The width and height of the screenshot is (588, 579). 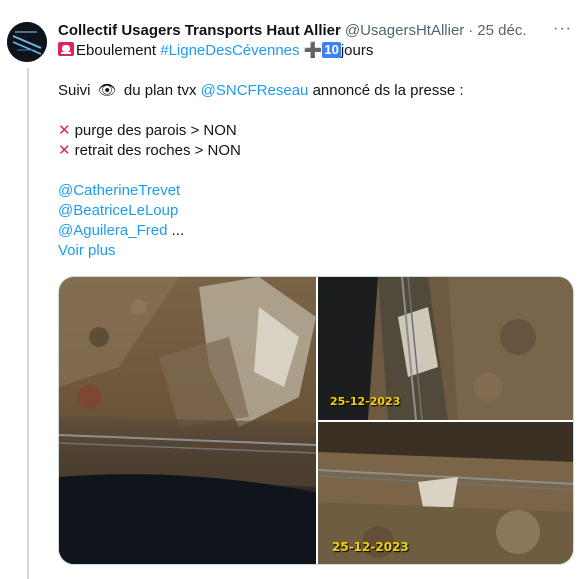 What do you see at coordinates (107, 90) in the screenshot?
I see `eye-icon: 👁` at bounding box center [107, 90].